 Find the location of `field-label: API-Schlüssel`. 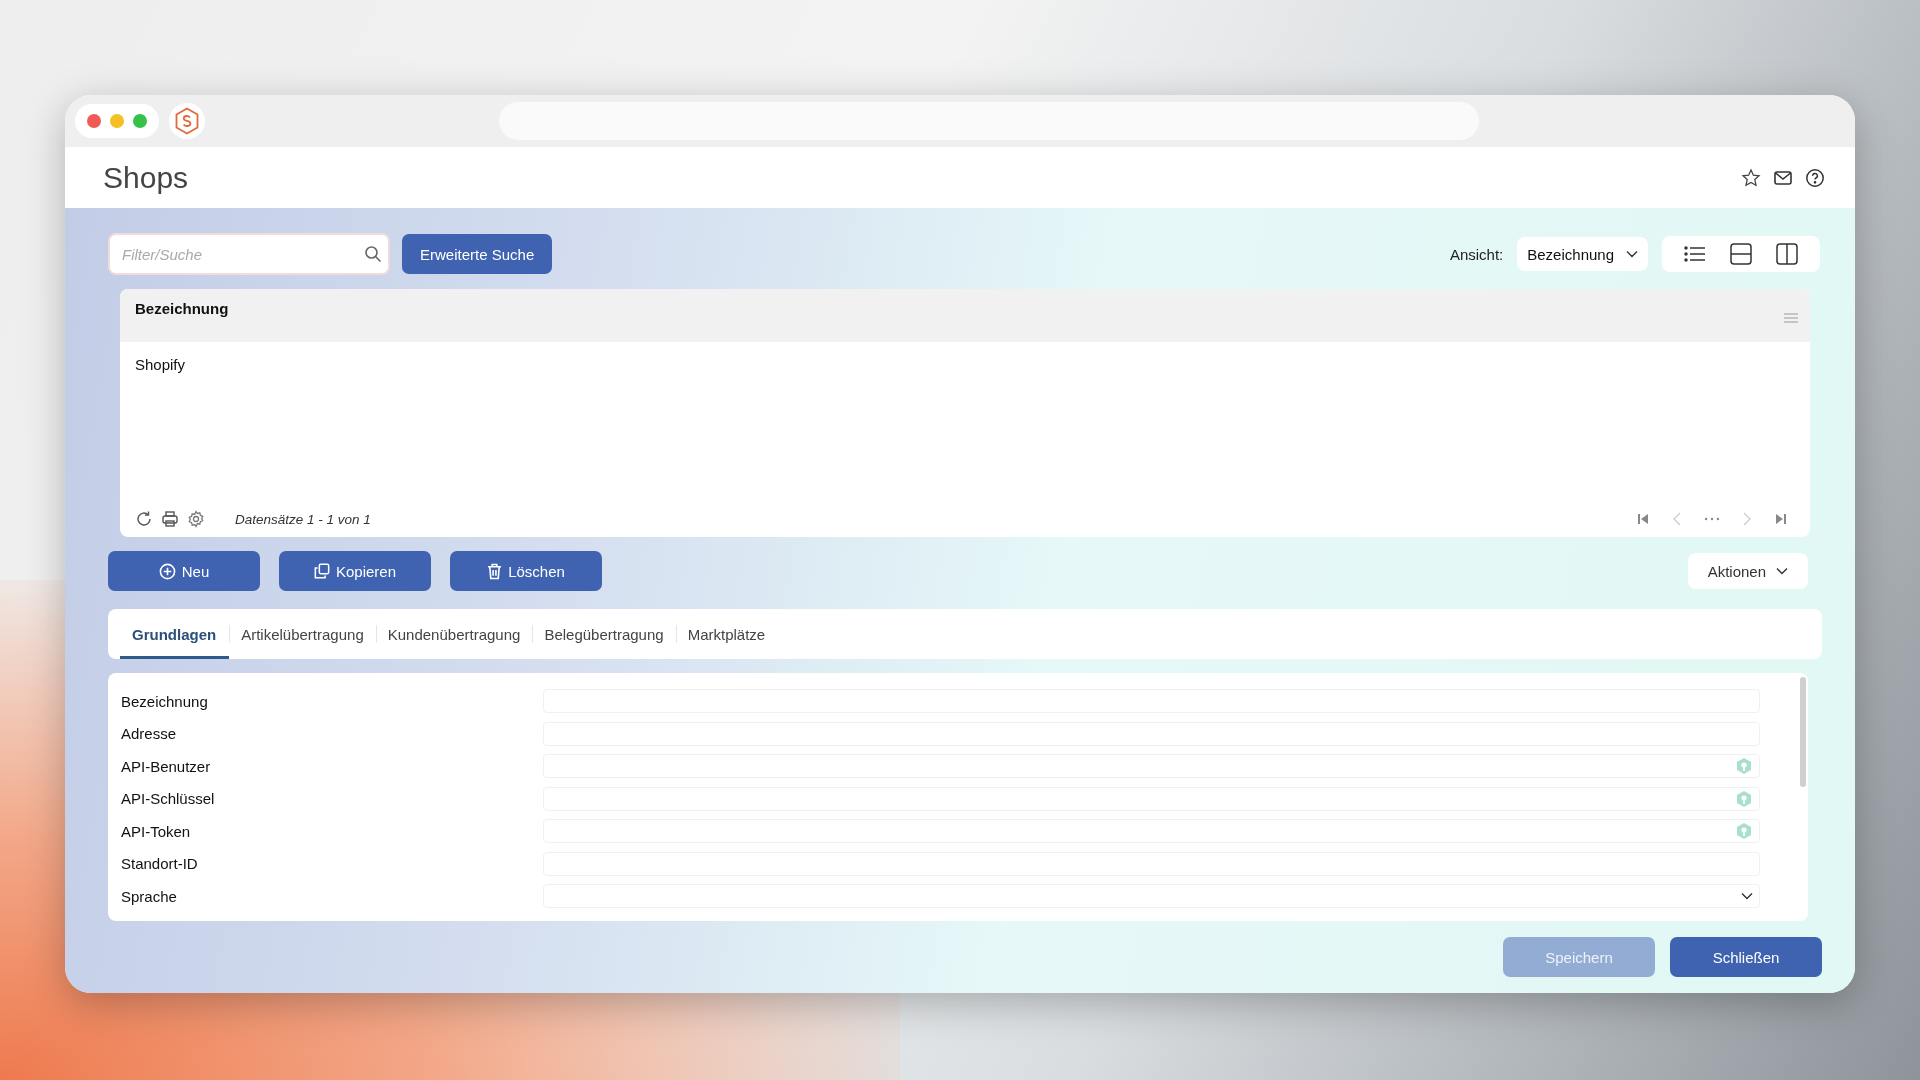

field-label: API-Schlüssel is located at coordinates (168, 799).